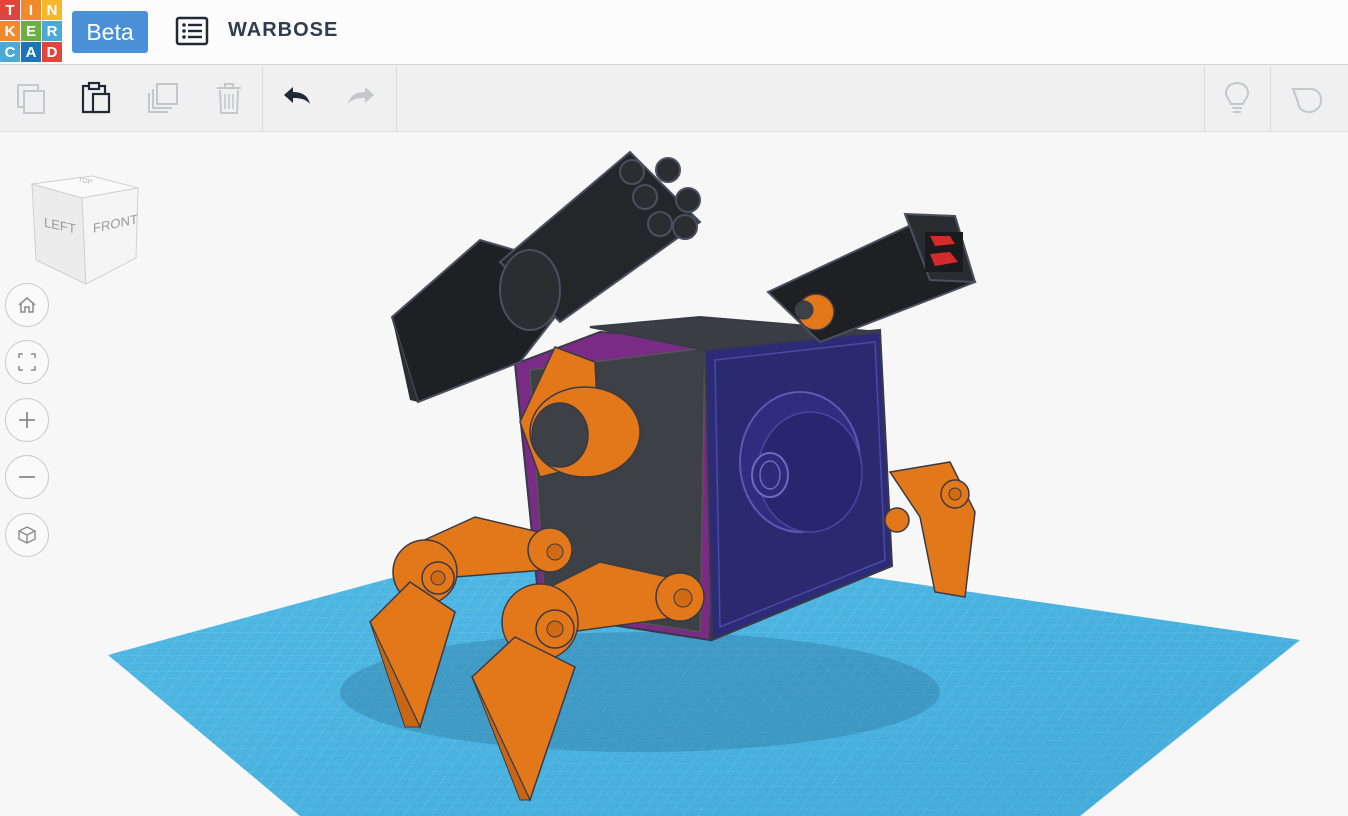  I want to click on logo-letter: D, so click(52, 52).